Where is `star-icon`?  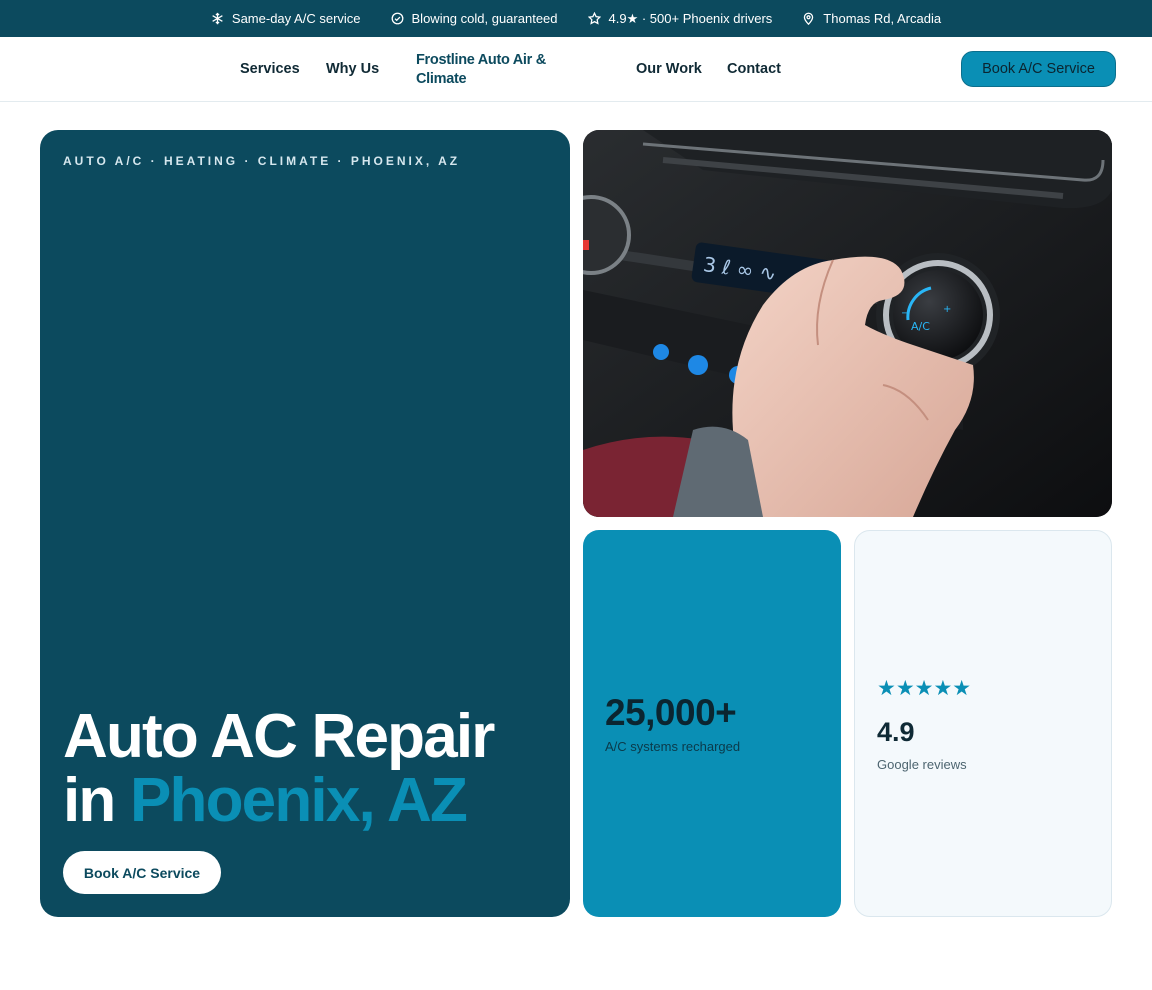 star-icon is located at coordinates (594, 18).